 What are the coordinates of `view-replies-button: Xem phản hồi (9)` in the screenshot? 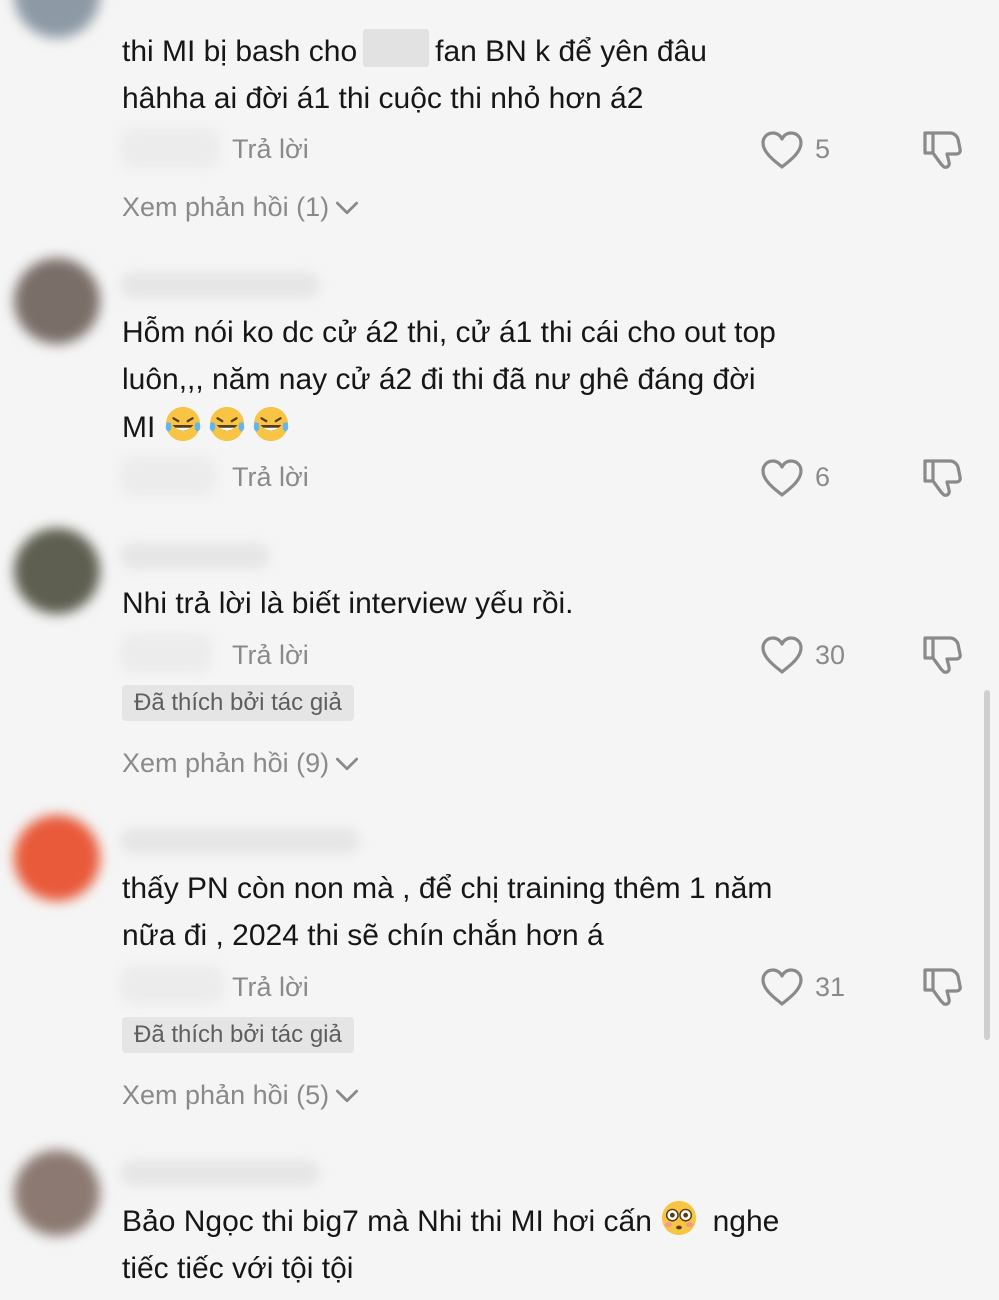 It's located at (240, 763).